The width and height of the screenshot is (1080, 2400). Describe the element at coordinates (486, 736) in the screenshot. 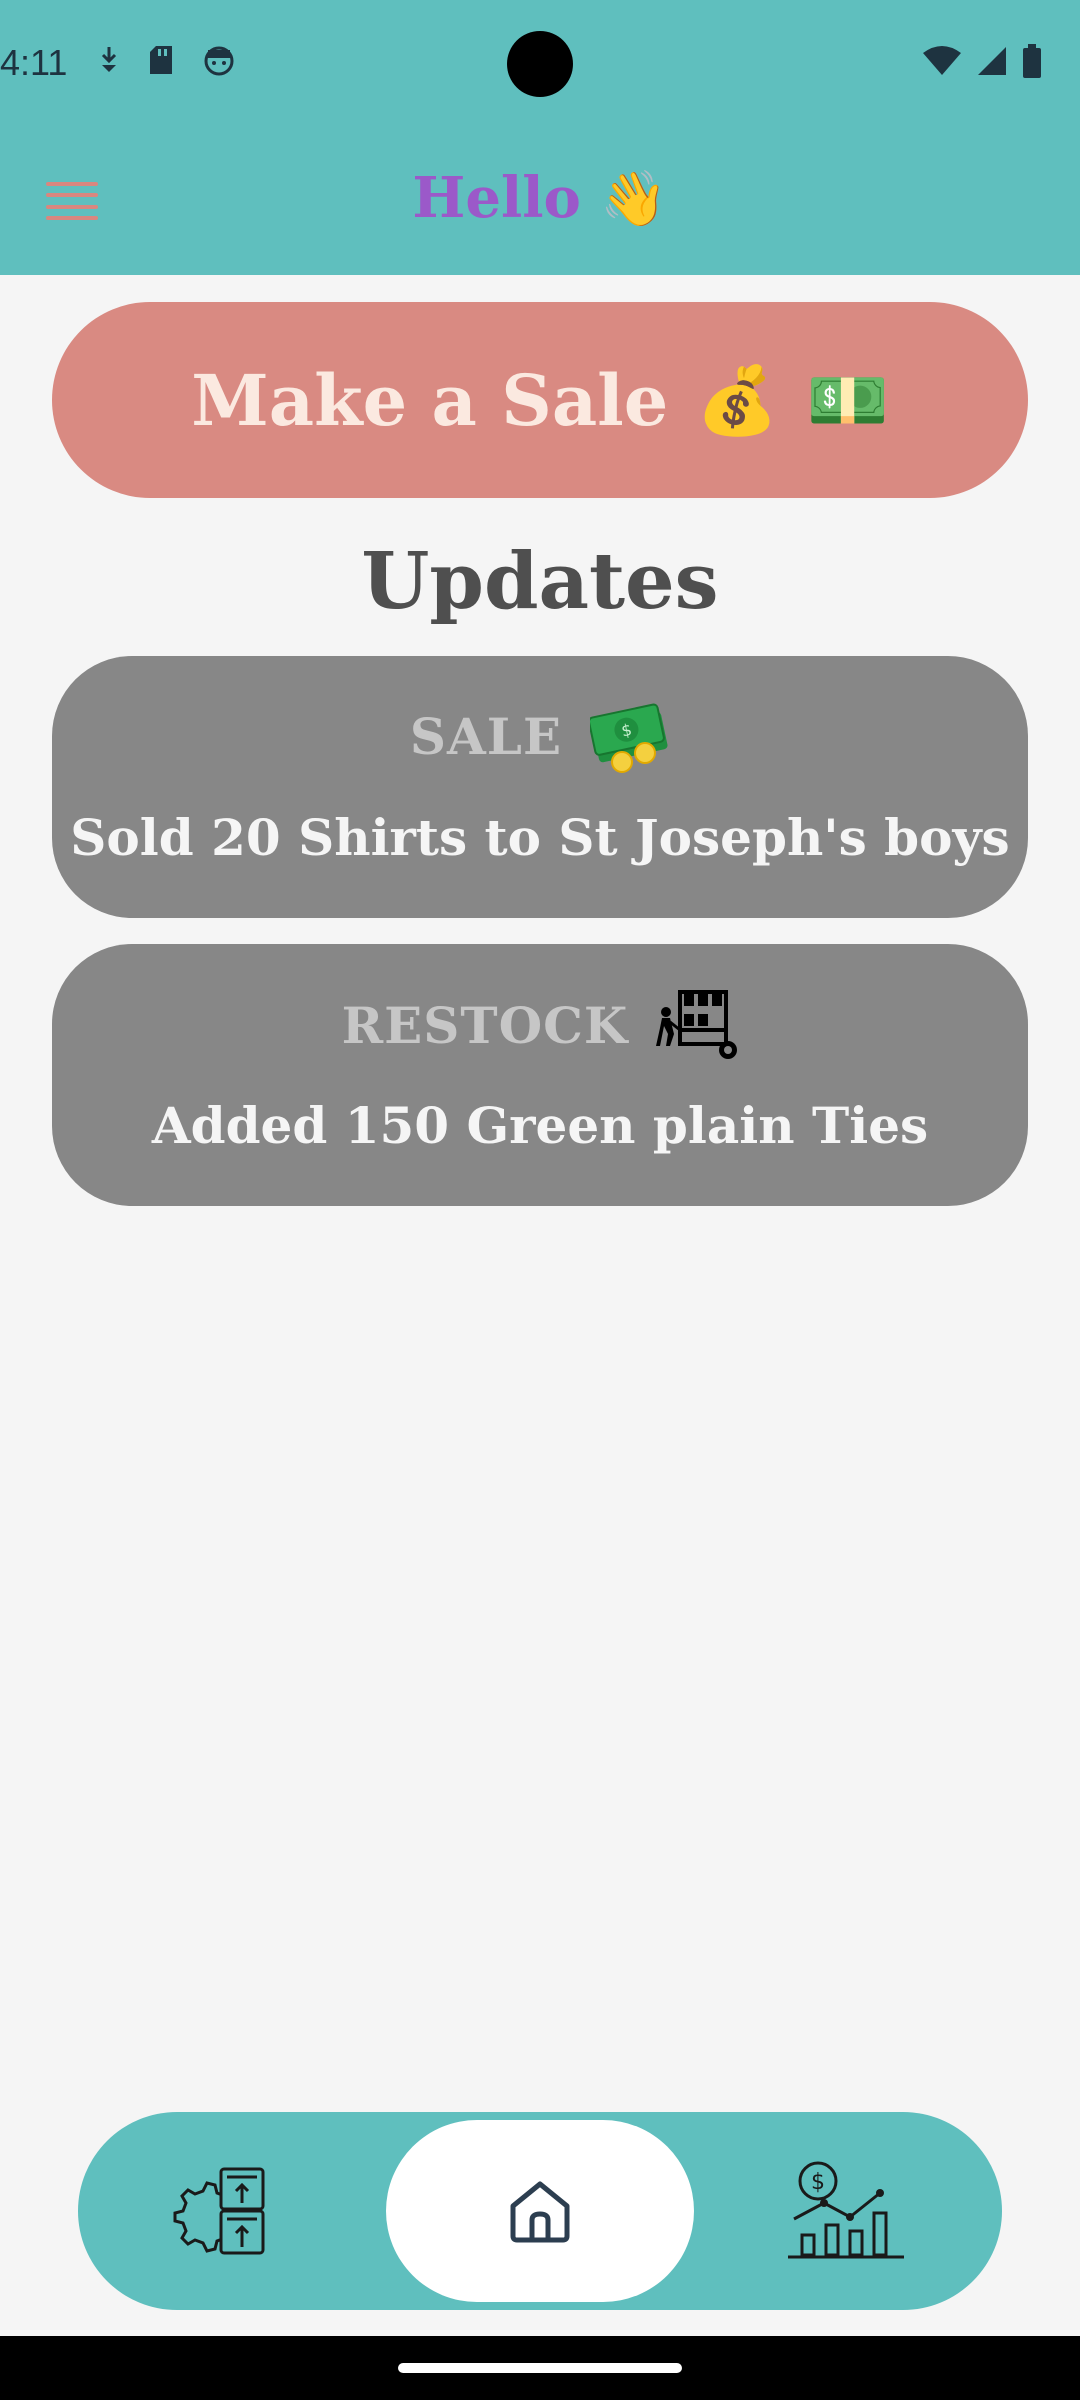

I see `update-type-label: SALE` at that location.